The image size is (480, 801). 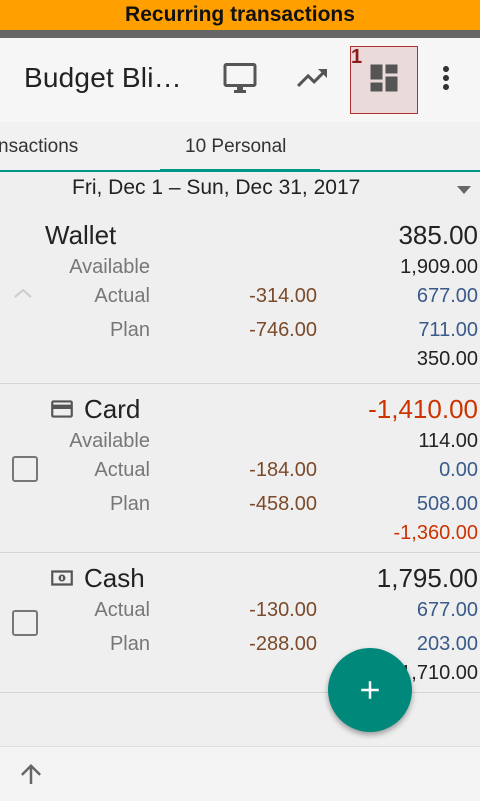 I want to click on chevron-up-icon, so click(x=23, y=293).